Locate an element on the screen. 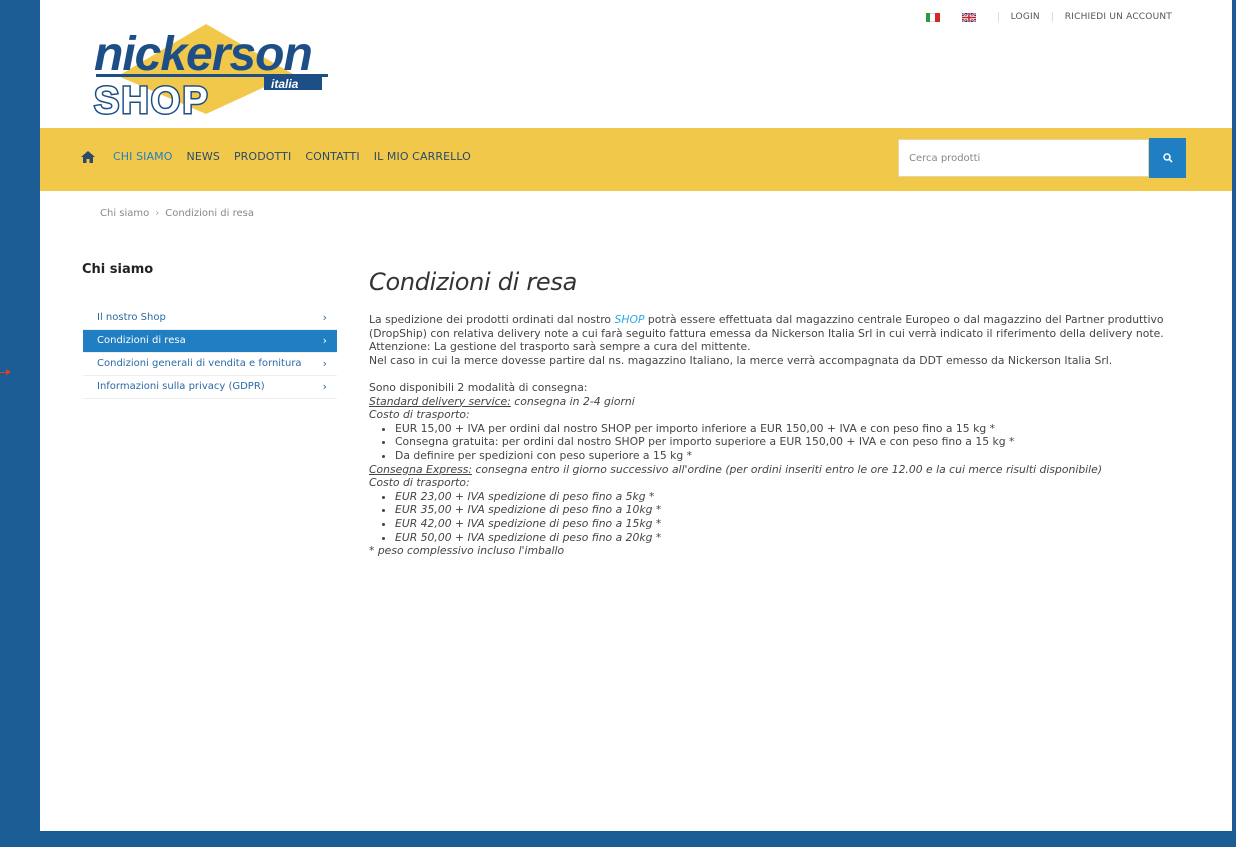 The height and width of the screenshot is (847, 1236). login-link: LOGIN is located at coordinates (1024, 17).